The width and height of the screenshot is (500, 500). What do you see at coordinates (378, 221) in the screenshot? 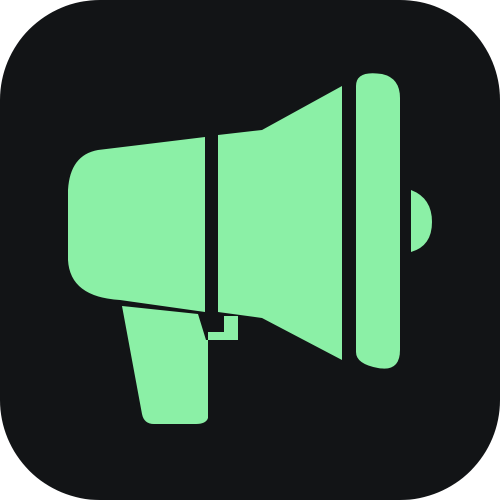
I see `megaphone-bell` at bounding box center [378, 221].